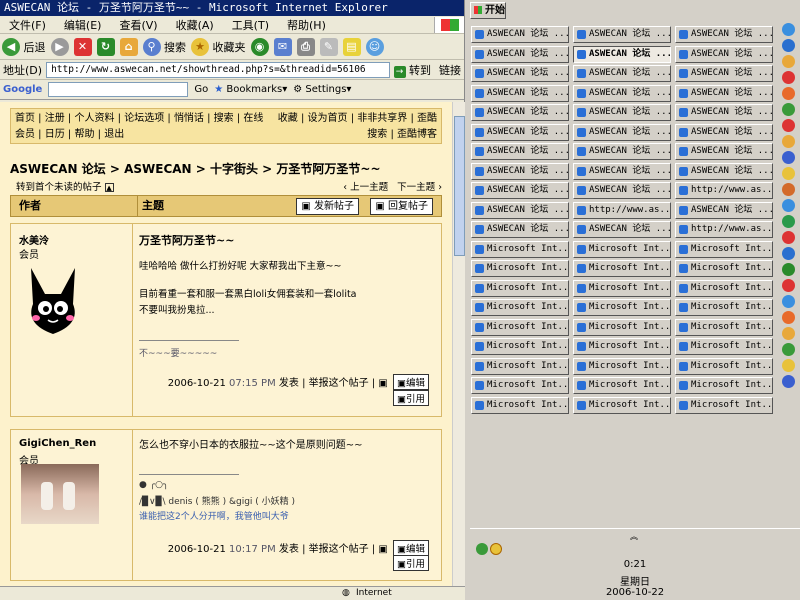 This screenshot has height=600, width=800. Describe the element at coordinates (328, 118) in the screenshot. I see `nav-sethome-link: 设为首页` at that location.